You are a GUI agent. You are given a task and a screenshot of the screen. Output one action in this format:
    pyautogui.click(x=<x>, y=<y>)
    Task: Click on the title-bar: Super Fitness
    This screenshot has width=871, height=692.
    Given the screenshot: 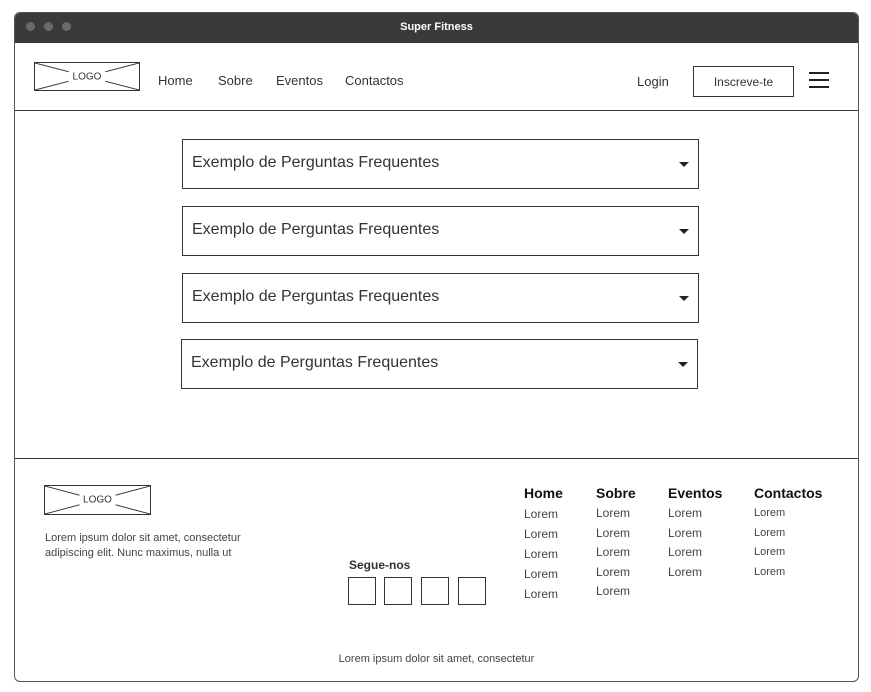 What is the action you would take?
    pyautogui.click(x=436, y=28)
    